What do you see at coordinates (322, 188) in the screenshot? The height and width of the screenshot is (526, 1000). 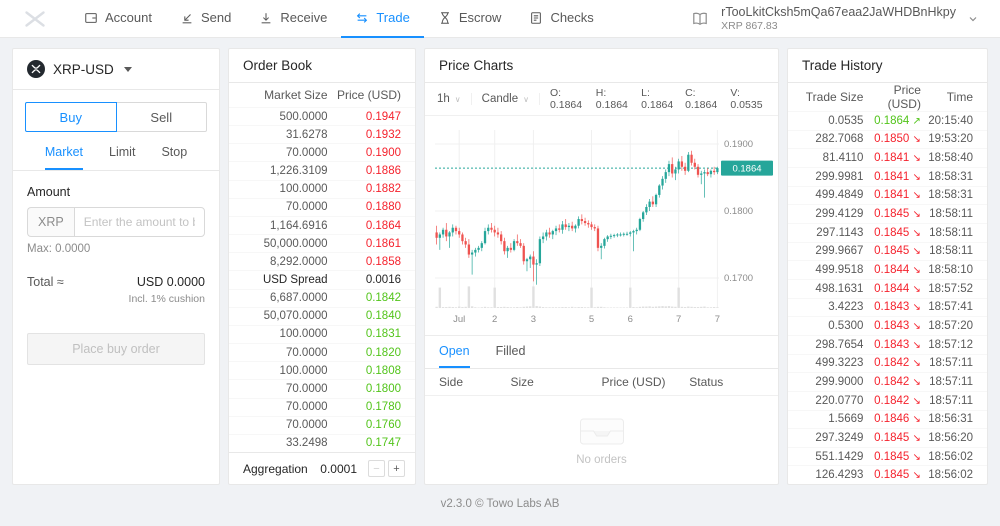 I see `order-book-row: 100.0000 0.1882` at bounding box center [322, 188].